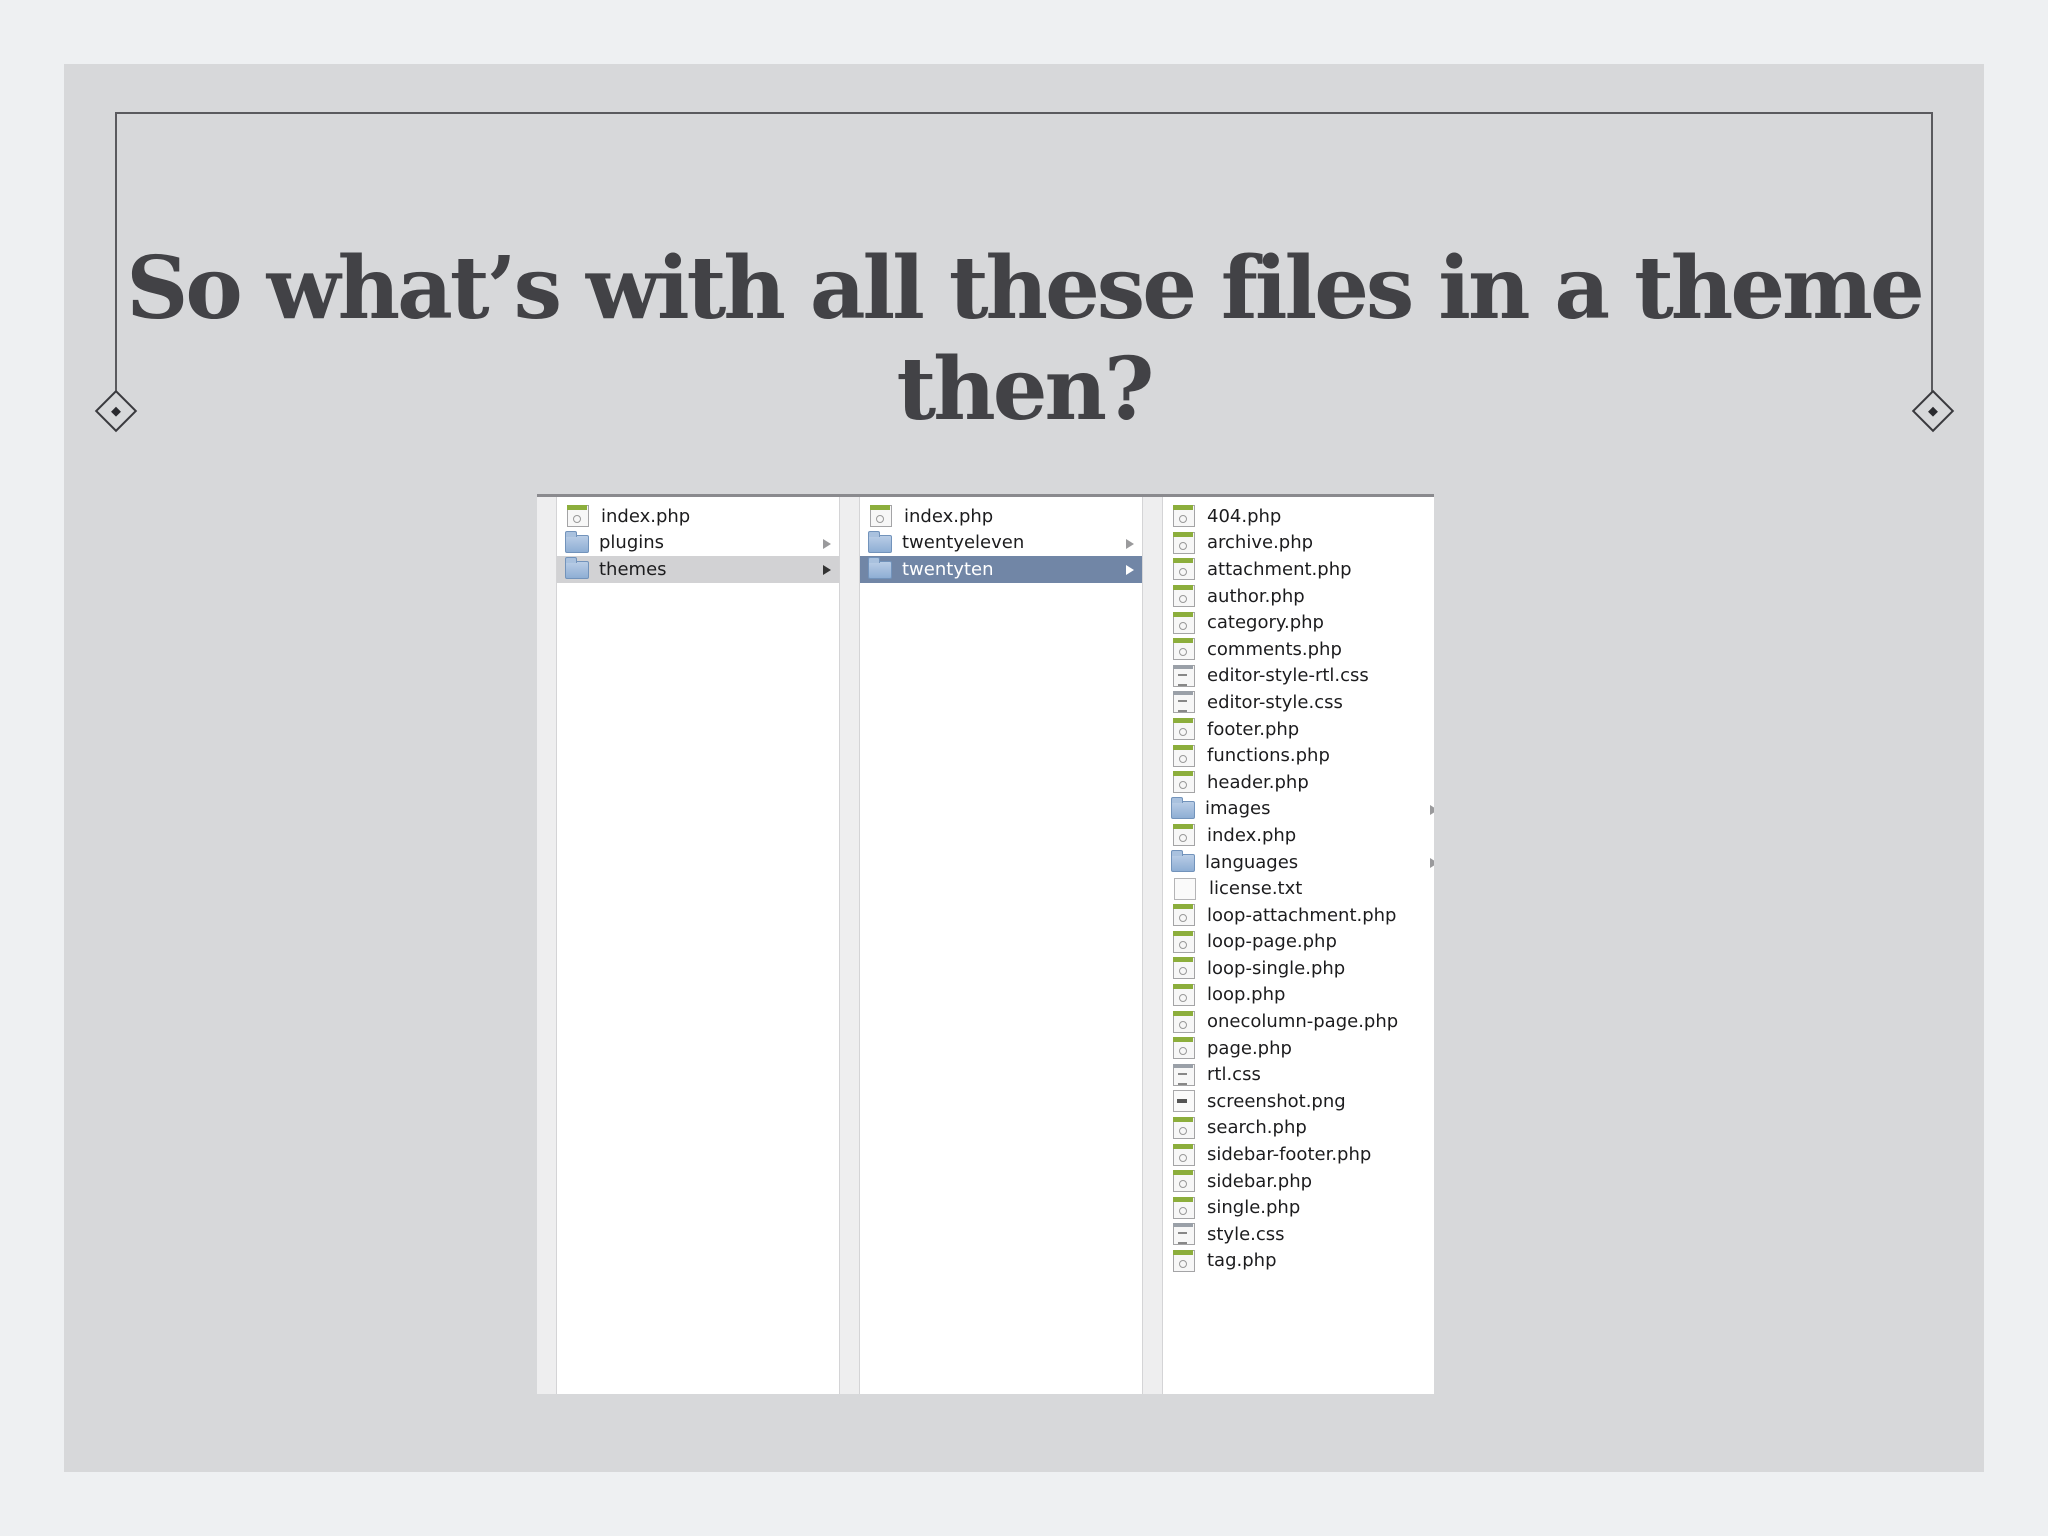 This screenshot has width=2048, height=1536. I want to click on finder-item-editor-style-css: editor-style.css, so click(1298, 702).